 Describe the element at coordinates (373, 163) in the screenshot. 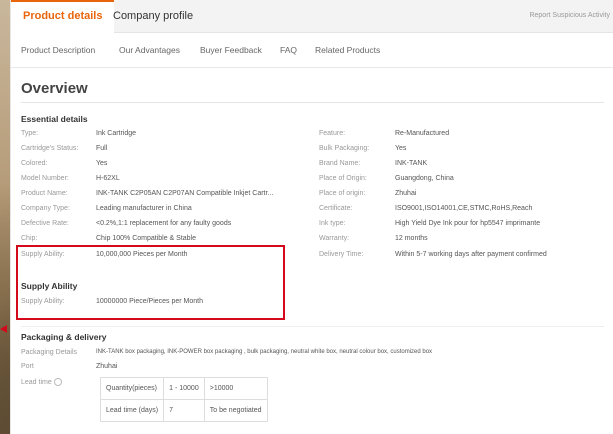

I see `detail-row: Brand Name: INK-TANK` at that location.